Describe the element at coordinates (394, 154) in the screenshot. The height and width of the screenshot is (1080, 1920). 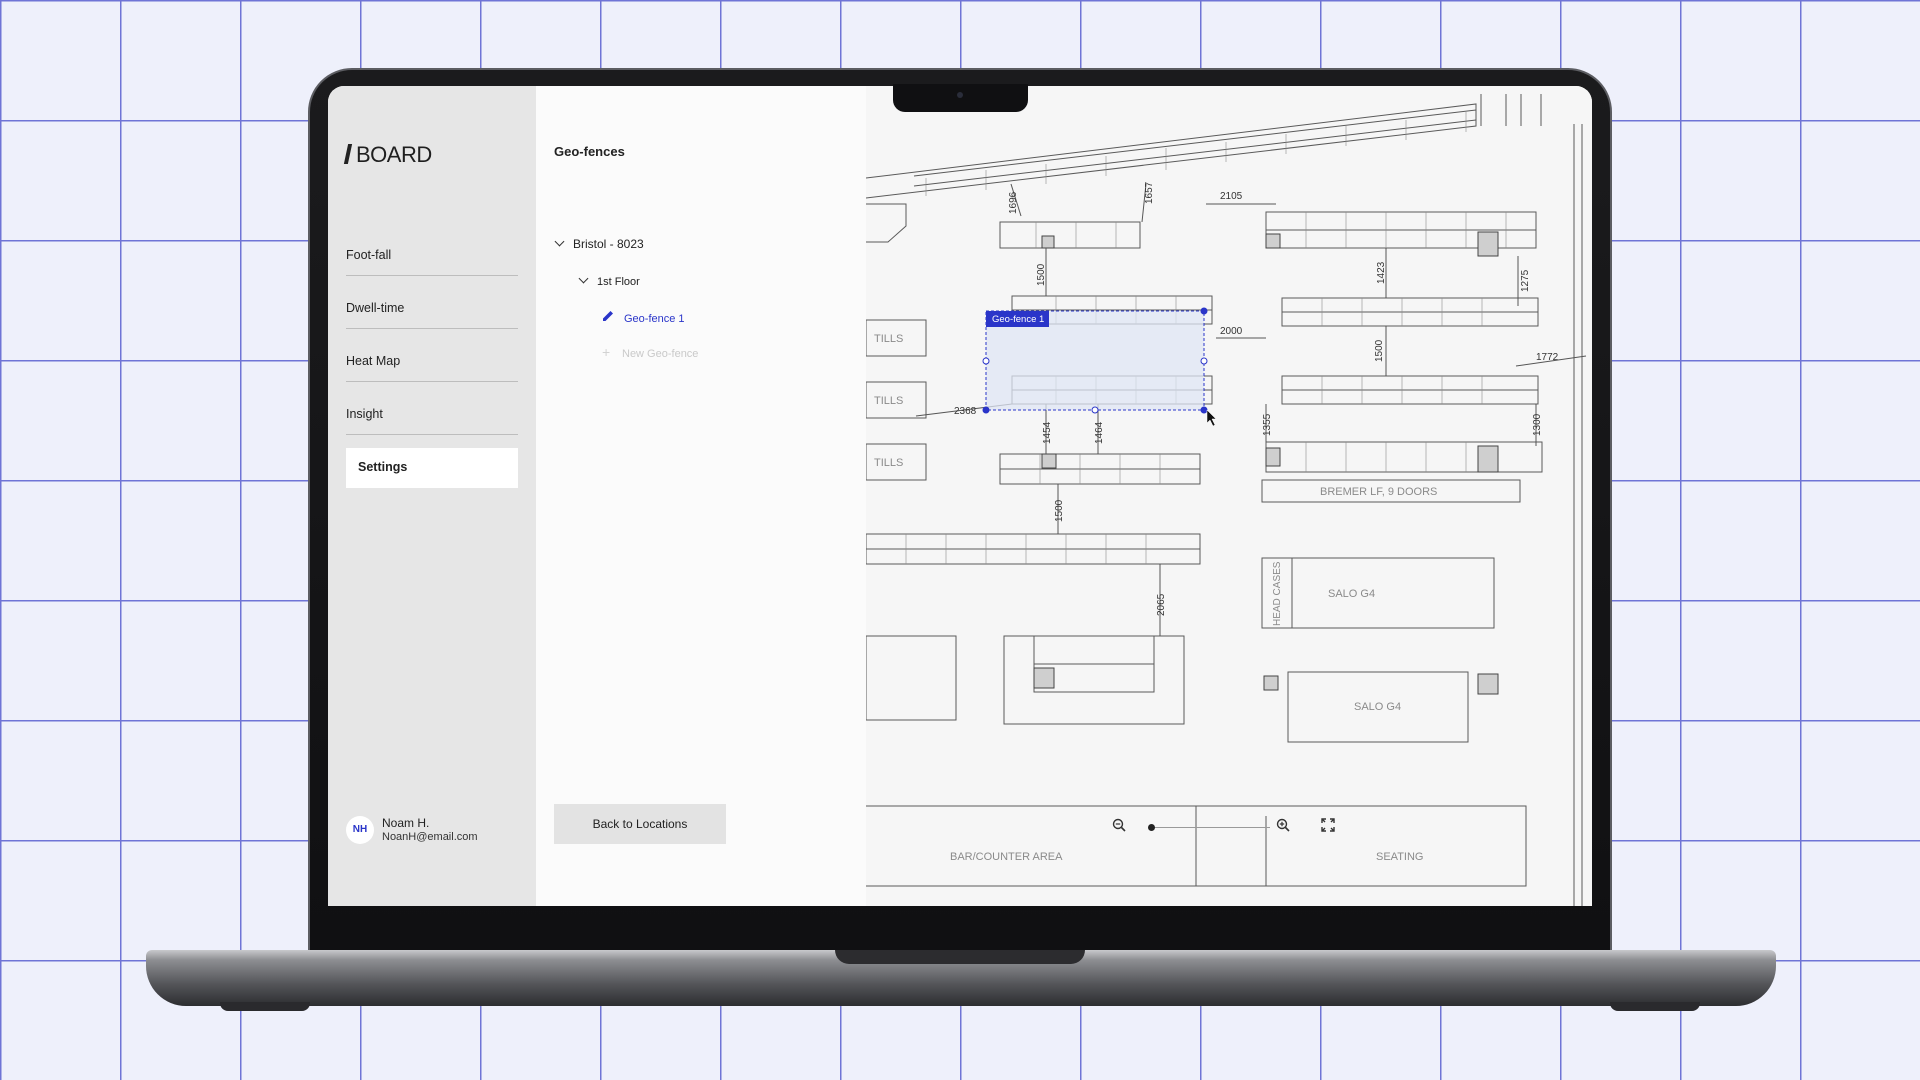
I see `logo-text: BOARD` at that location.